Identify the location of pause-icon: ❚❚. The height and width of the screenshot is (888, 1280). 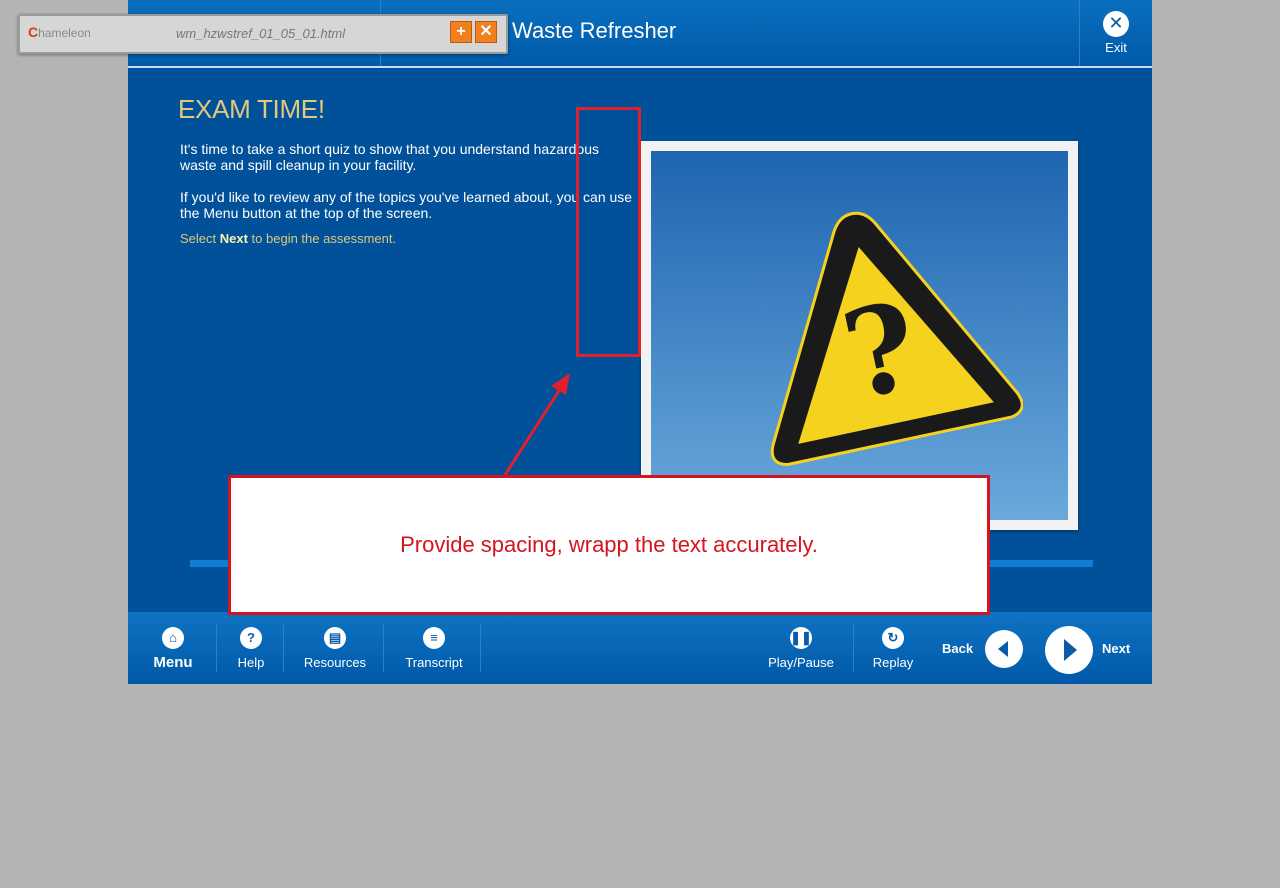
(801, 638).